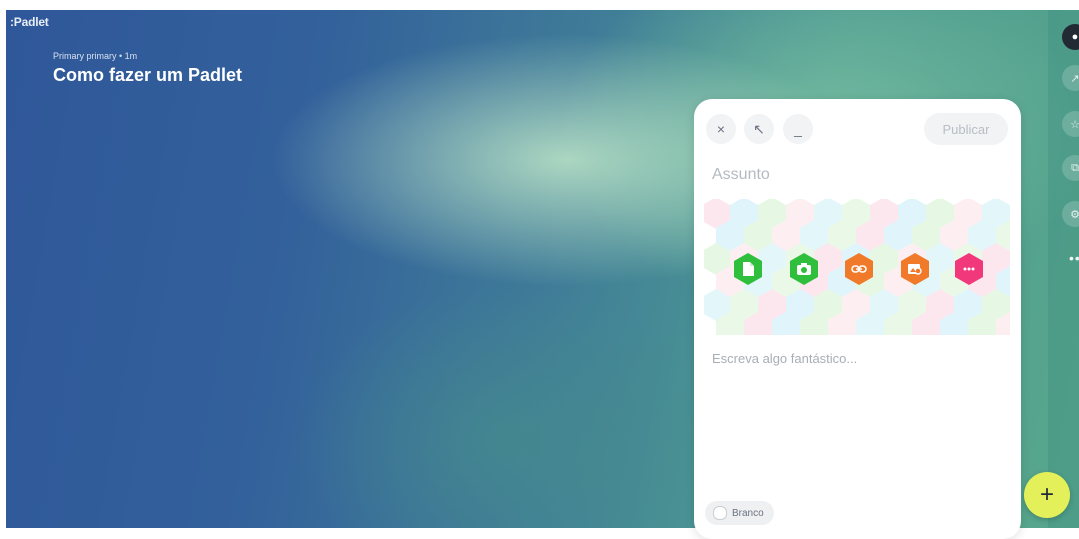 The image size is (1079, 539). Describe the element at coordinates (95, 56) in the screenshot. I see `board-author-line: Primary primary • 1m` at that location.